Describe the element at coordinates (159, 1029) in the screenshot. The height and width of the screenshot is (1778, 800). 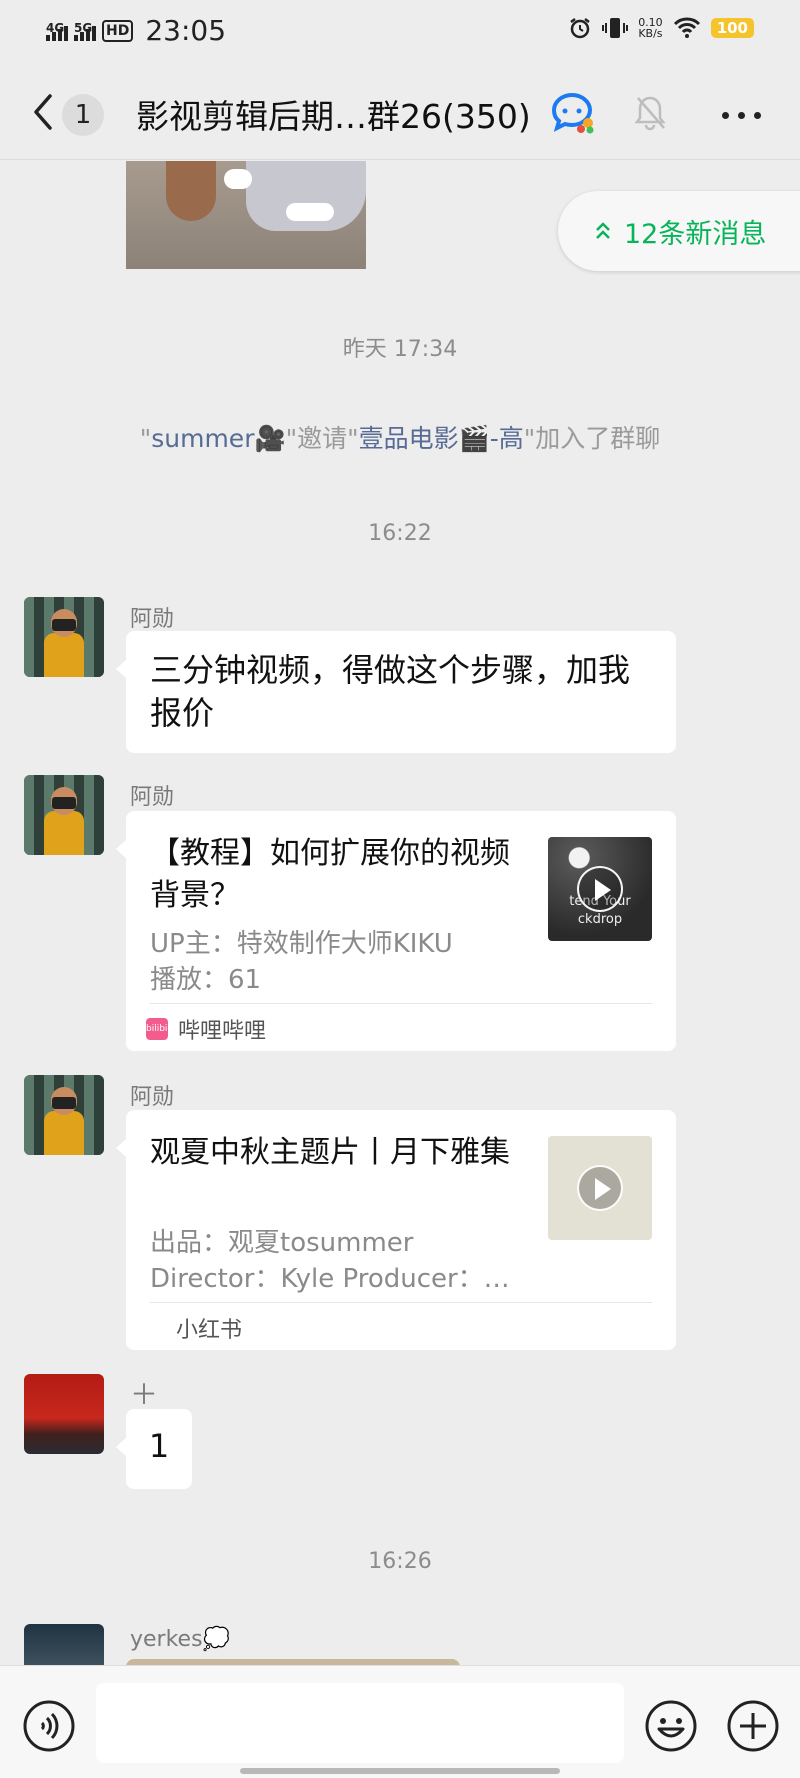
I see `bilibili-logo-icon: bilibili` at that location.